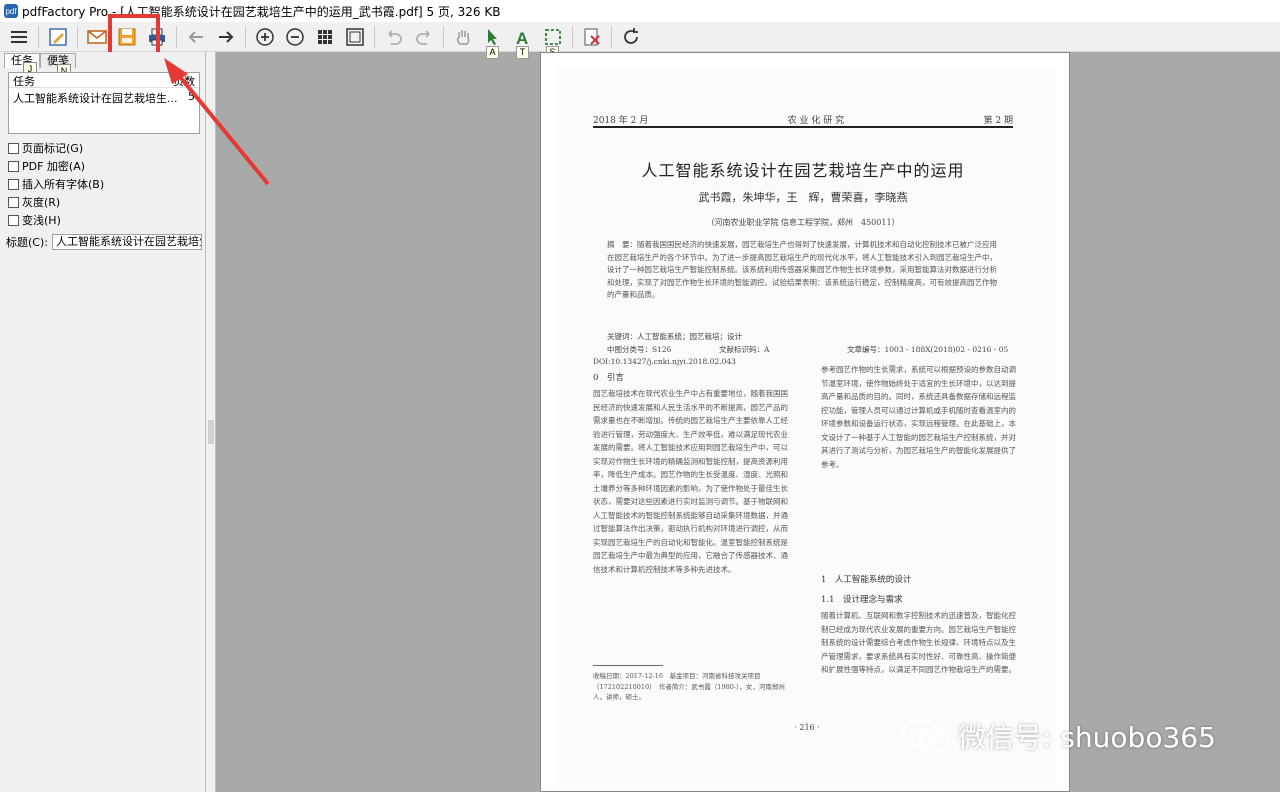  I want to click on thumbnails-button, so click(325, 37).